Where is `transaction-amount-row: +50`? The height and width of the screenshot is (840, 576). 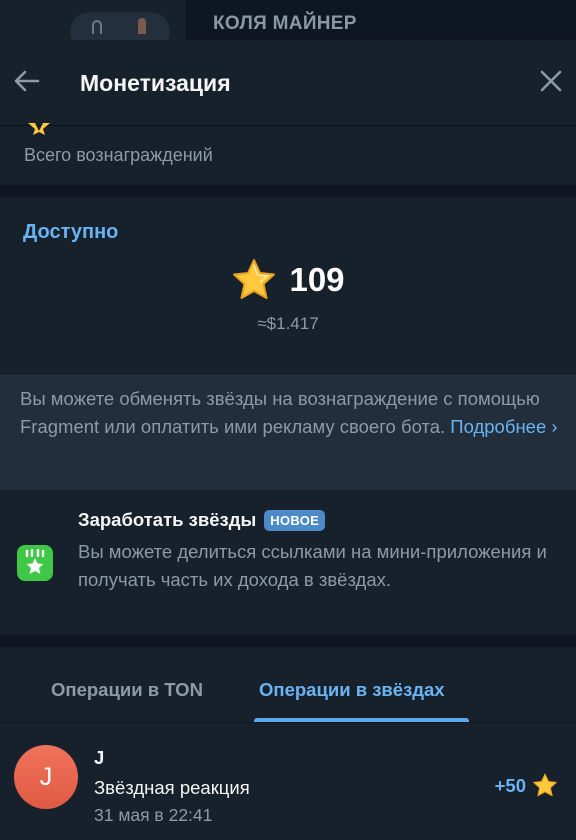 transaction-amount-row: +50 is located at coordinates (526, 785).